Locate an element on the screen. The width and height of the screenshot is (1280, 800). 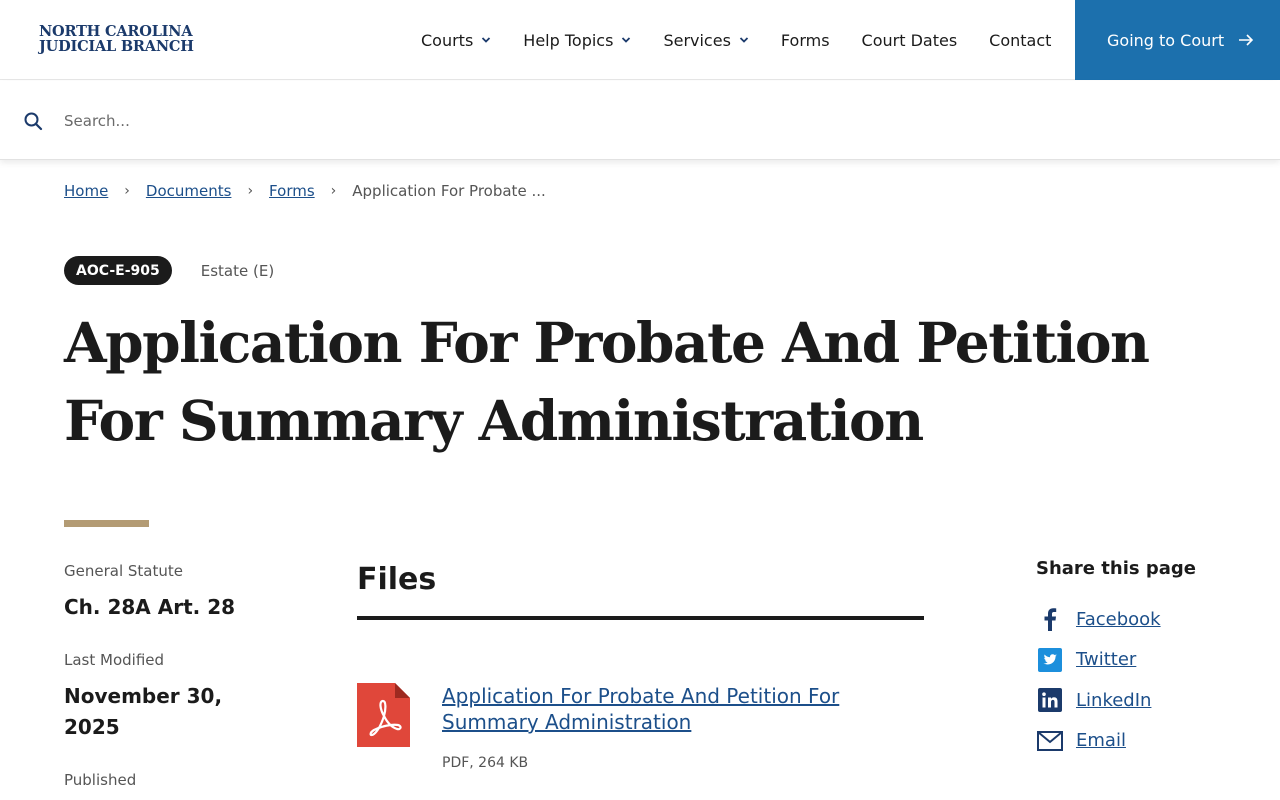
nav-item-forms: Forms is located at coordinates (805, 40).